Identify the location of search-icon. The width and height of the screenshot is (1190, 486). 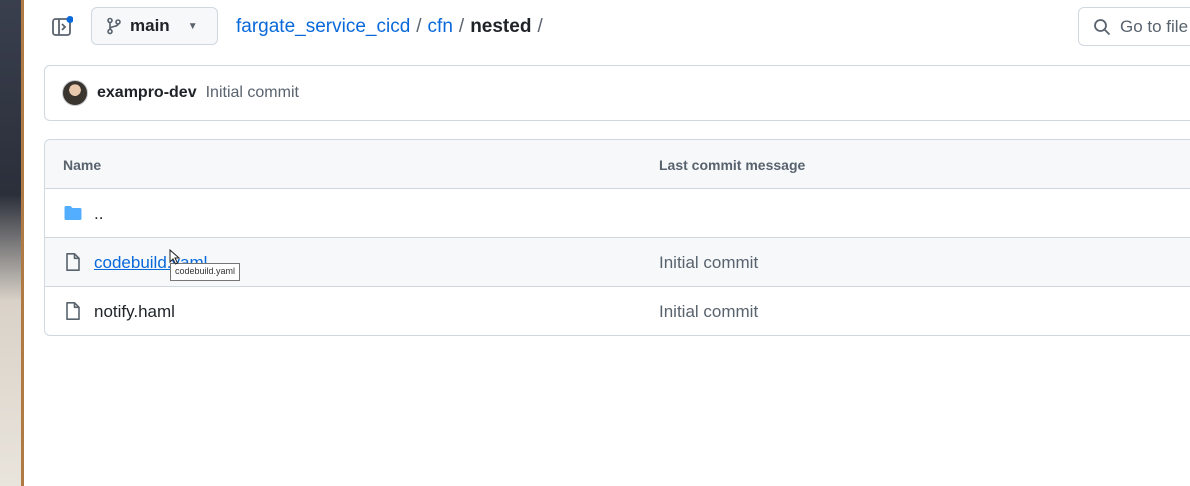
(1102, 26).